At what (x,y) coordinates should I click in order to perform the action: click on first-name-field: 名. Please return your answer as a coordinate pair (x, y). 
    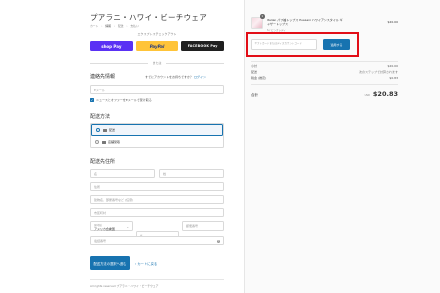
    Looking at the image, I should click on (122, 173).